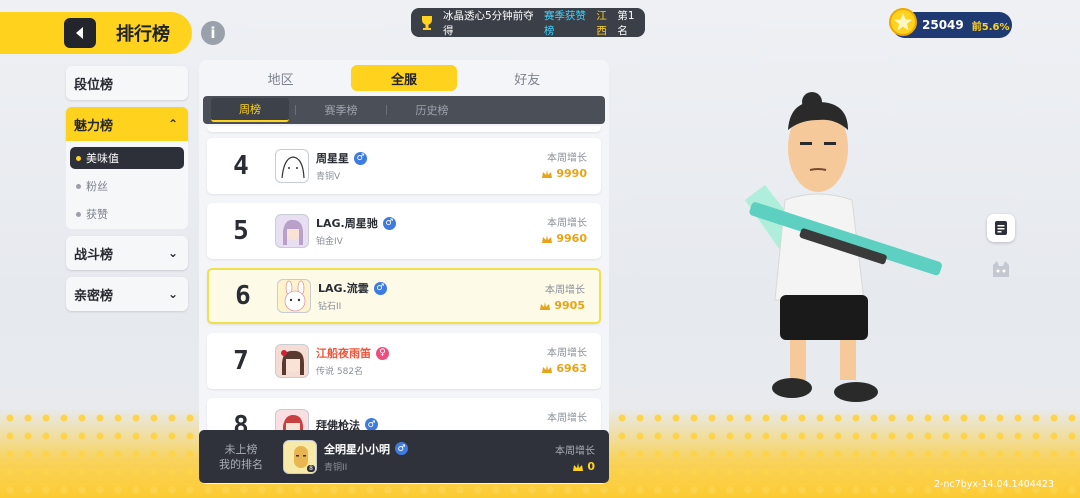  I want to click on player-tier: 铂金IV, so click(329, 242).